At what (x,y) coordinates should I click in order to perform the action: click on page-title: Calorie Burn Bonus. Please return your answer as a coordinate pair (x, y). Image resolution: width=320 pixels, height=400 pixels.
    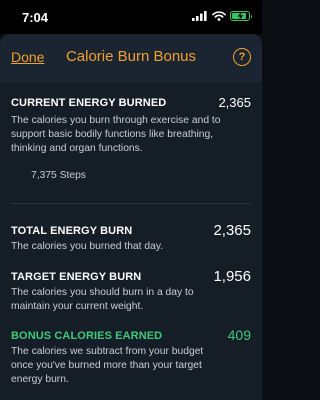
    Looking at the image, I should click on (131, 56).